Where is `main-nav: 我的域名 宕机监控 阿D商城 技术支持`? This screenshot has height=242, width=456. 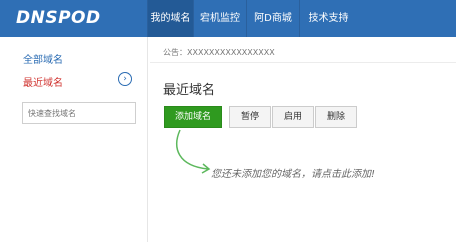
main-nav: 我的域名 宕机监控 阿D商城 技术支持 is located at coordinates (252, 18).